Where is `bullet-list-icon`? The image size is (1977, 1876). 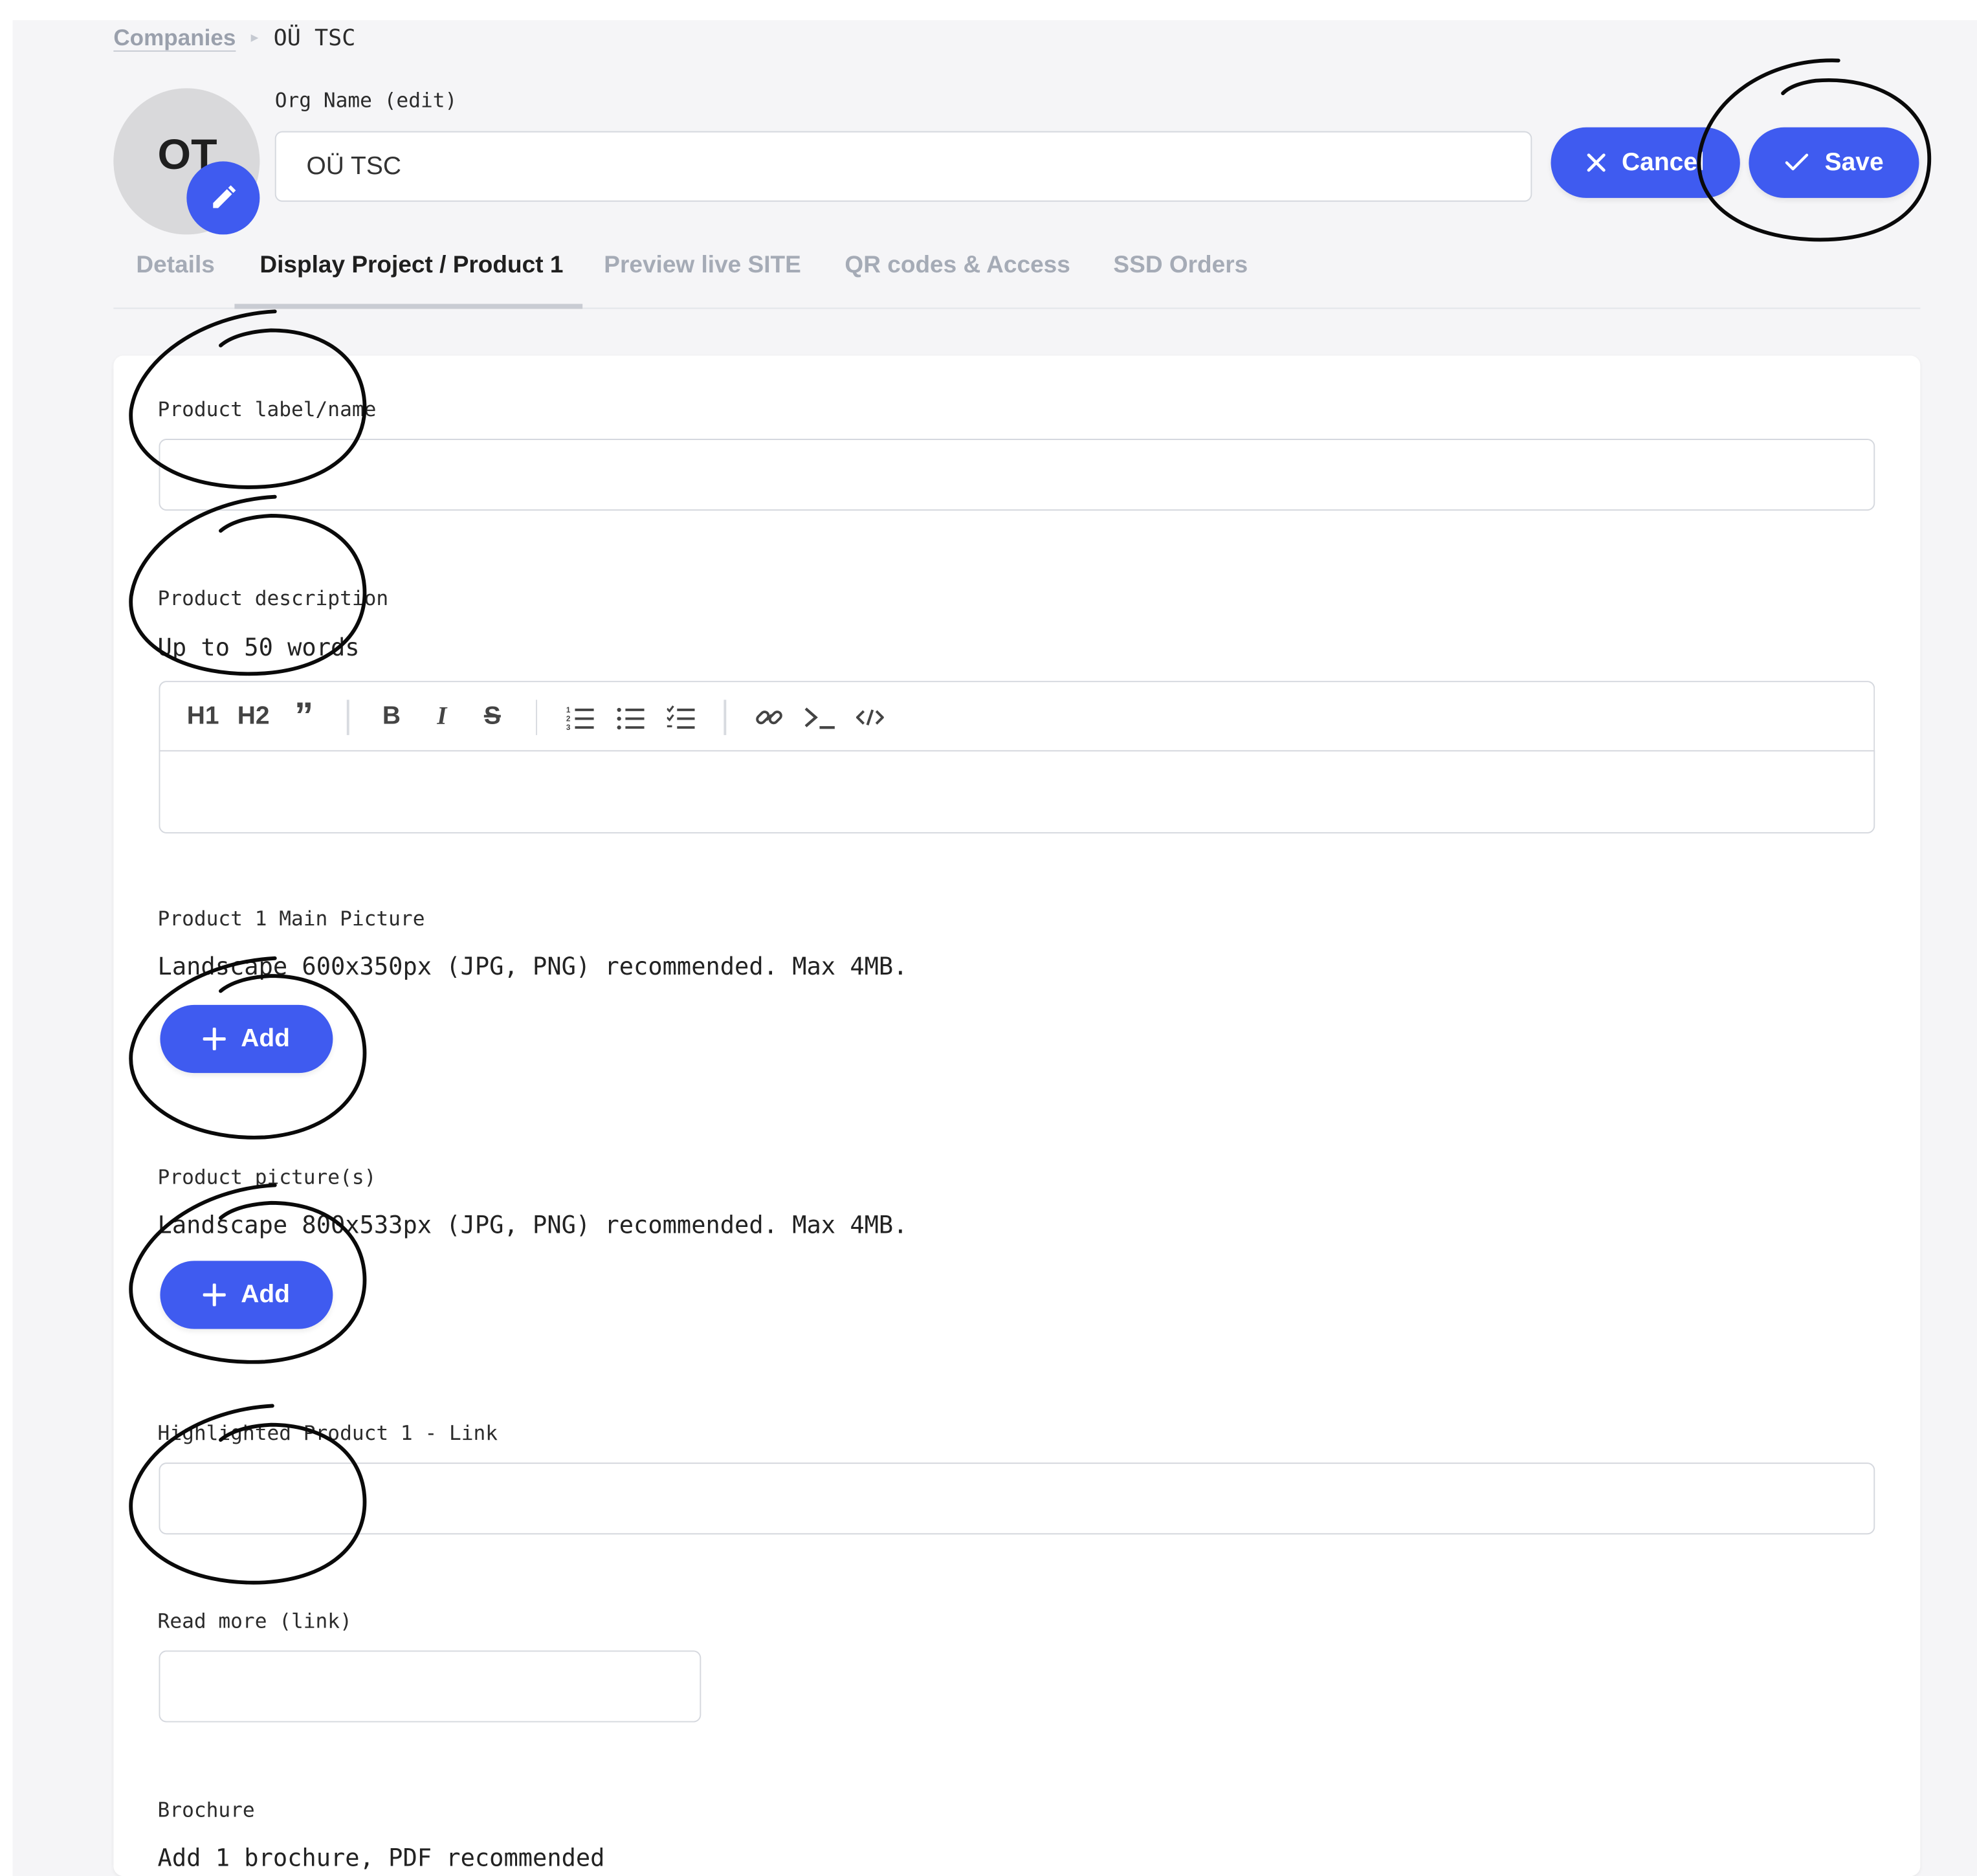 bullet-list-icon is located at coordinates (630, 717).